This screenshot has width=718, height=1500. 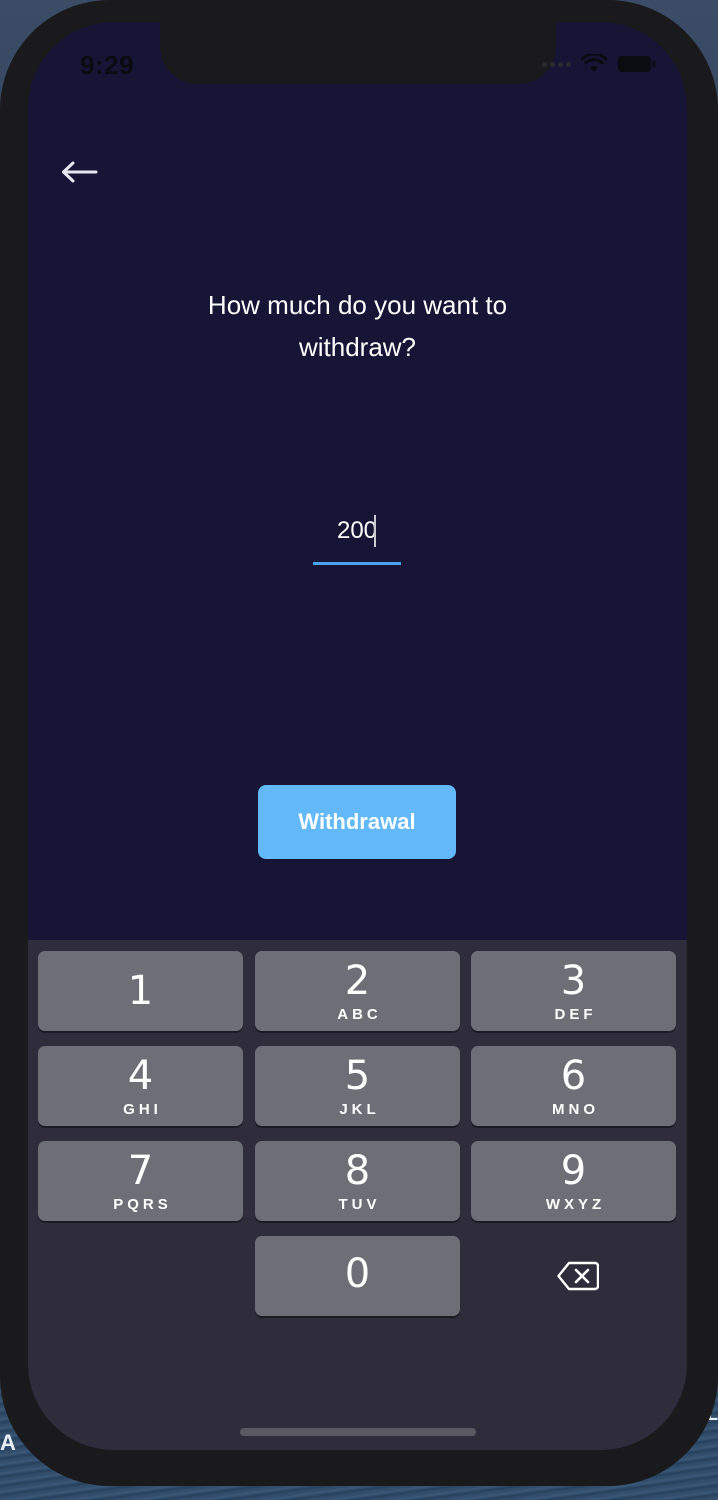 I want to click on key-letters: TUV, so click(x=359, y=1204).